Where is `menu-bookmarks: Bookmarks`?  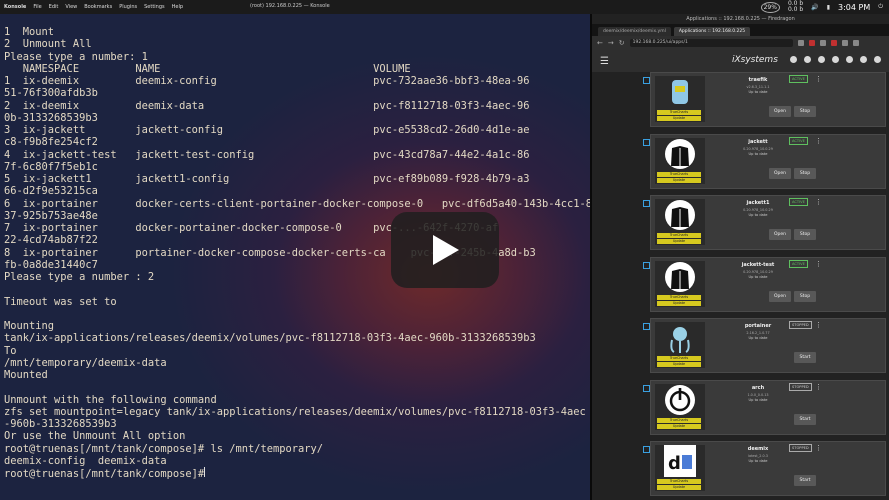
menu-bookmarks: Bookmarks is located at coordinates (98, 7).